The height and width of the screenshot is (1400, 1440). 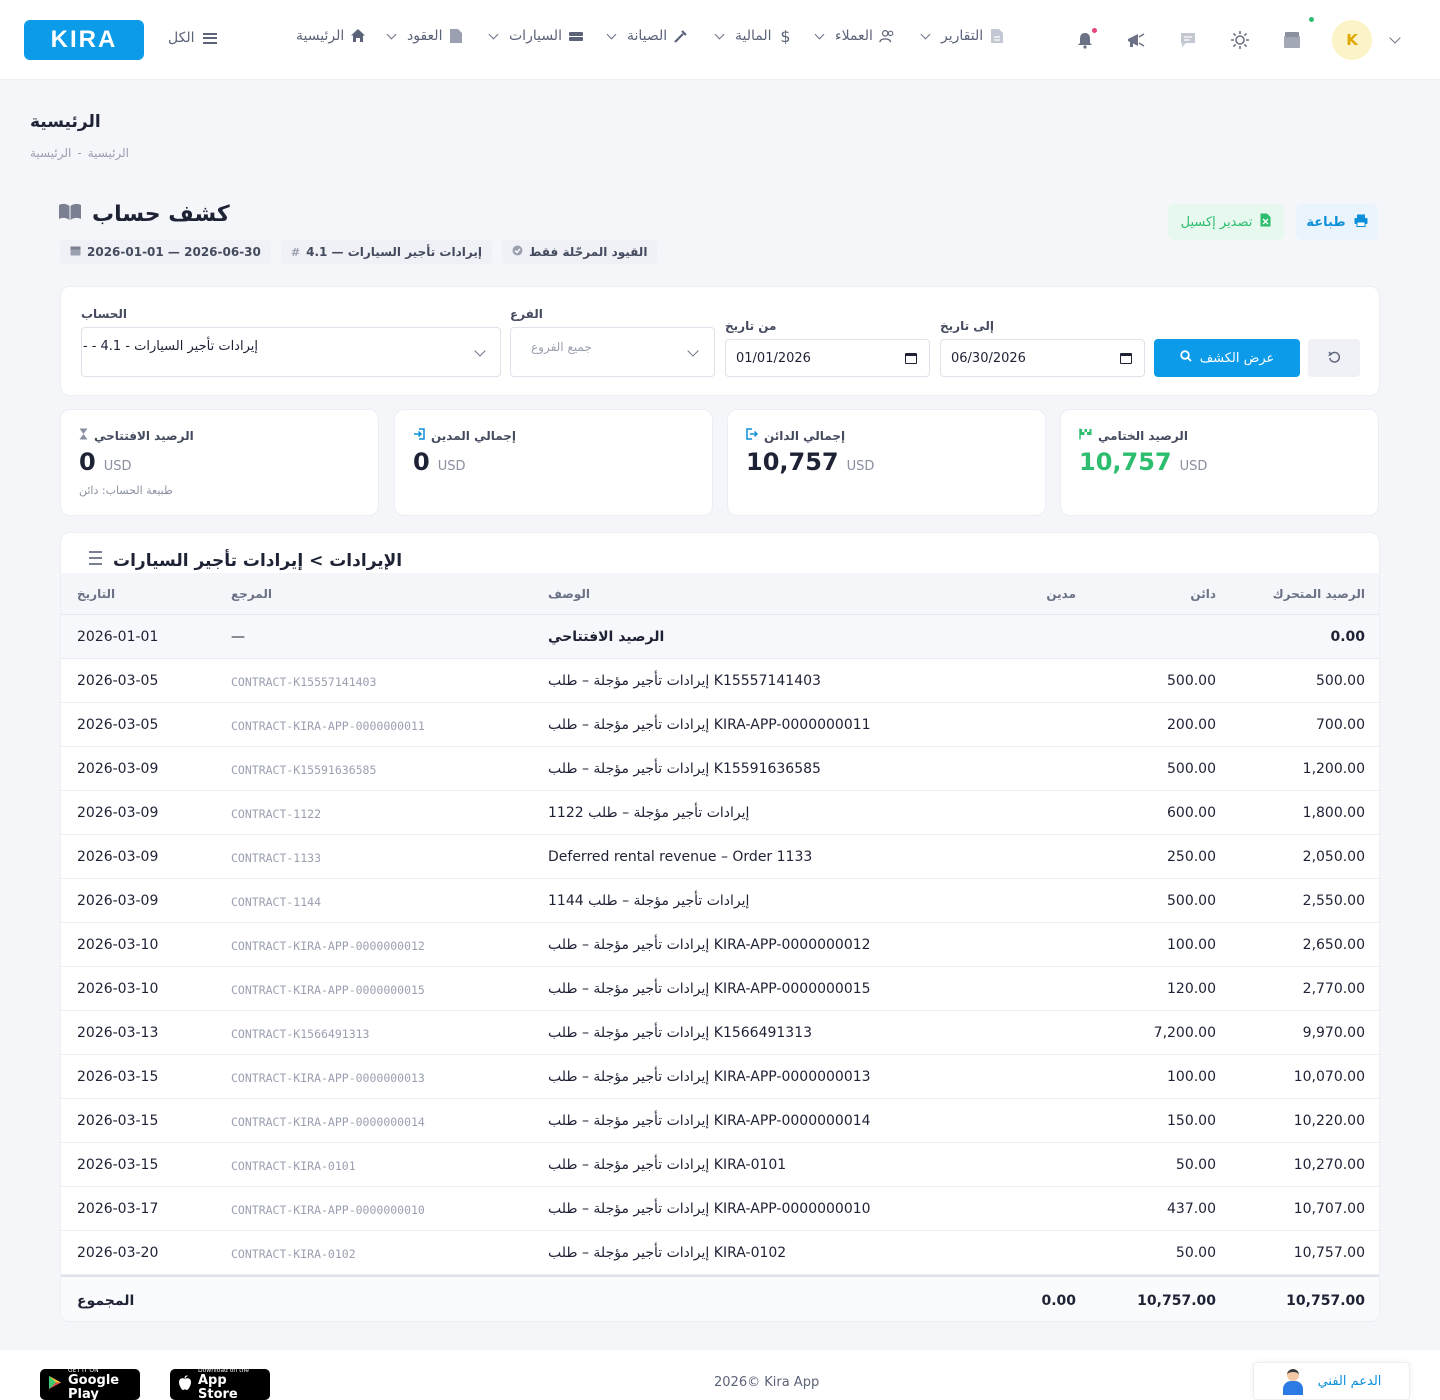 I want to click on export-excel-button: تصدير إكسيل, so click(x=1226, y=222).